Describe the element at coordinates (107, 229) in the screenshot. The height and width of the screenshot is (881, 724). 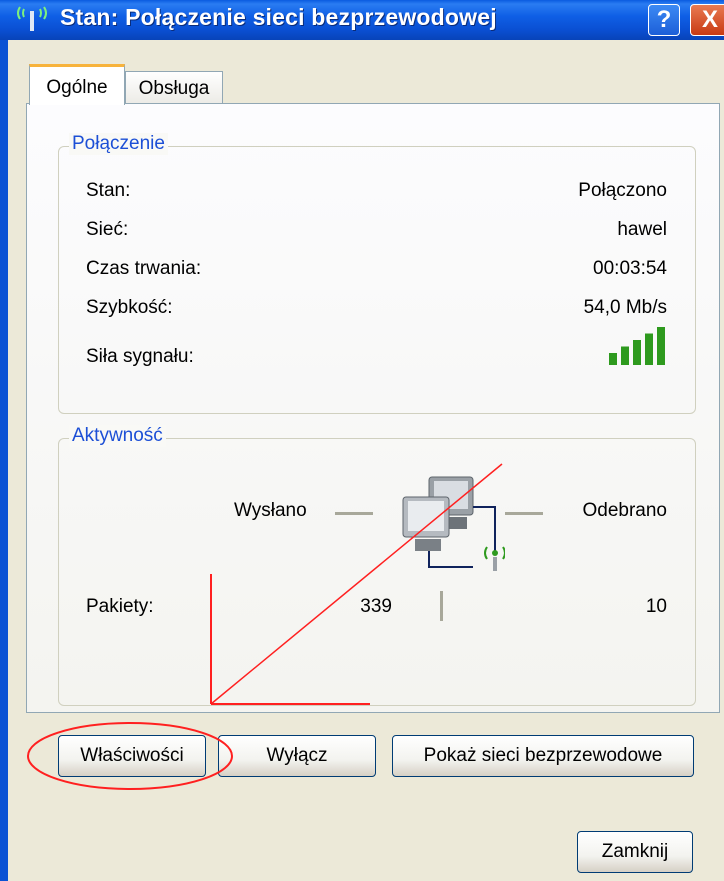
I see `network-label: Sieć:` at that location.